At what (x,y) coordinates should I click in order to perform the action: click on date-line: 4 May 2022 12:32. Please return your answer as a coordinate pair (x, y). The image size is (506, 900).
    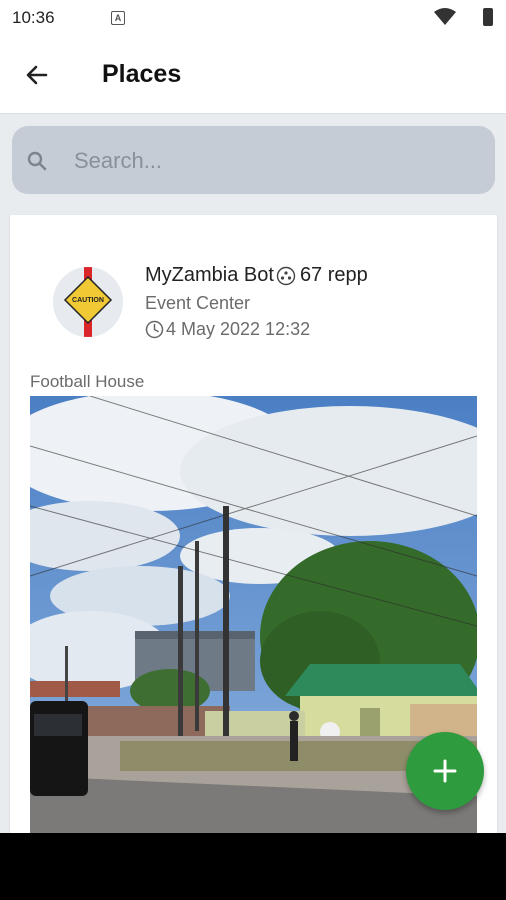
    Looking at the image, I should click on (227, 329).